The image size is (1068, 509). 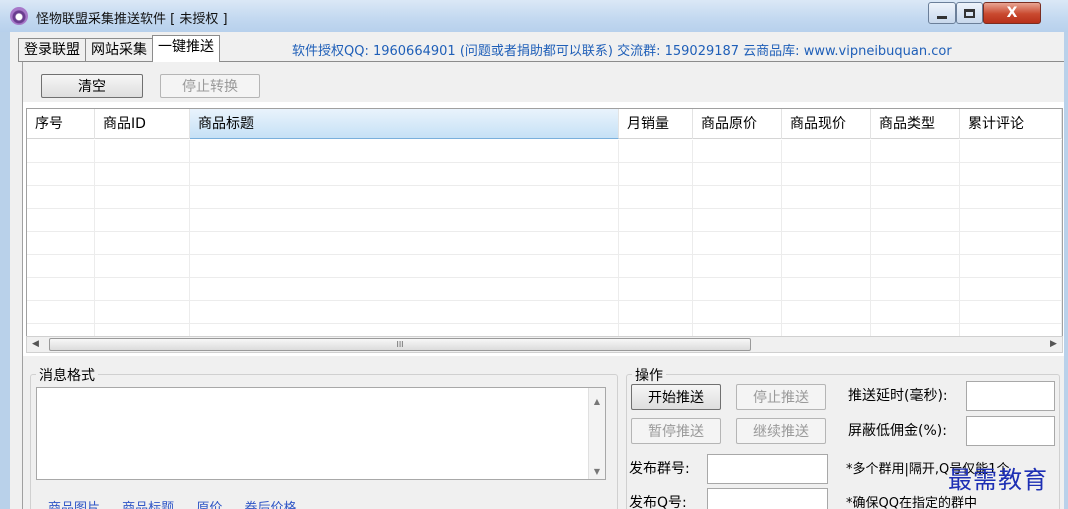 What do you see at coordinates (209, 505) in the screenshot?
I see `insert-original-price-link: 原价` at bounding box center [209, 505].